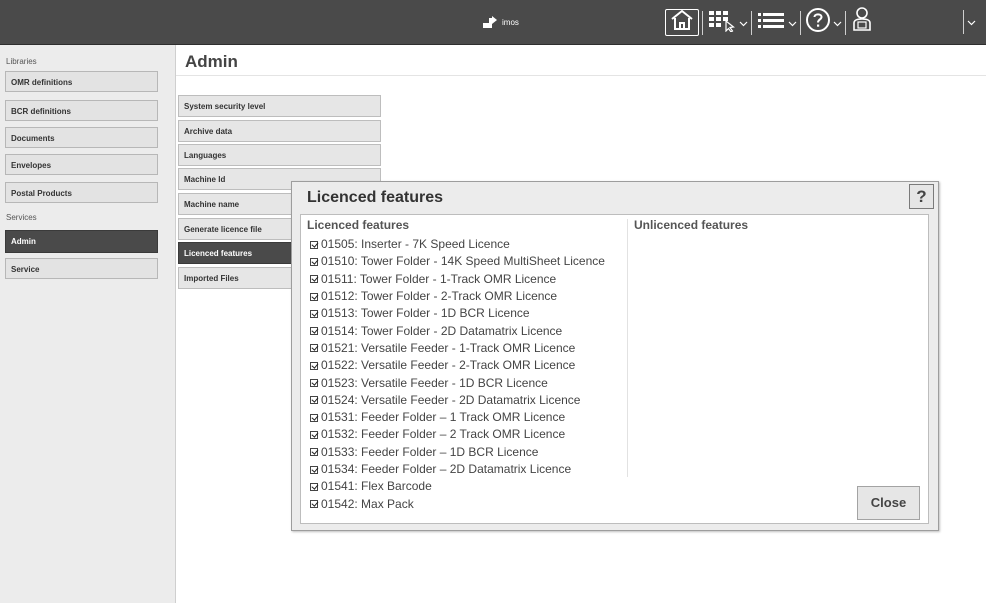  Describe the element at coordinates (81, 192) in the screenshot. I see `sidebar-item-postal-products: Postal Products` at that location.